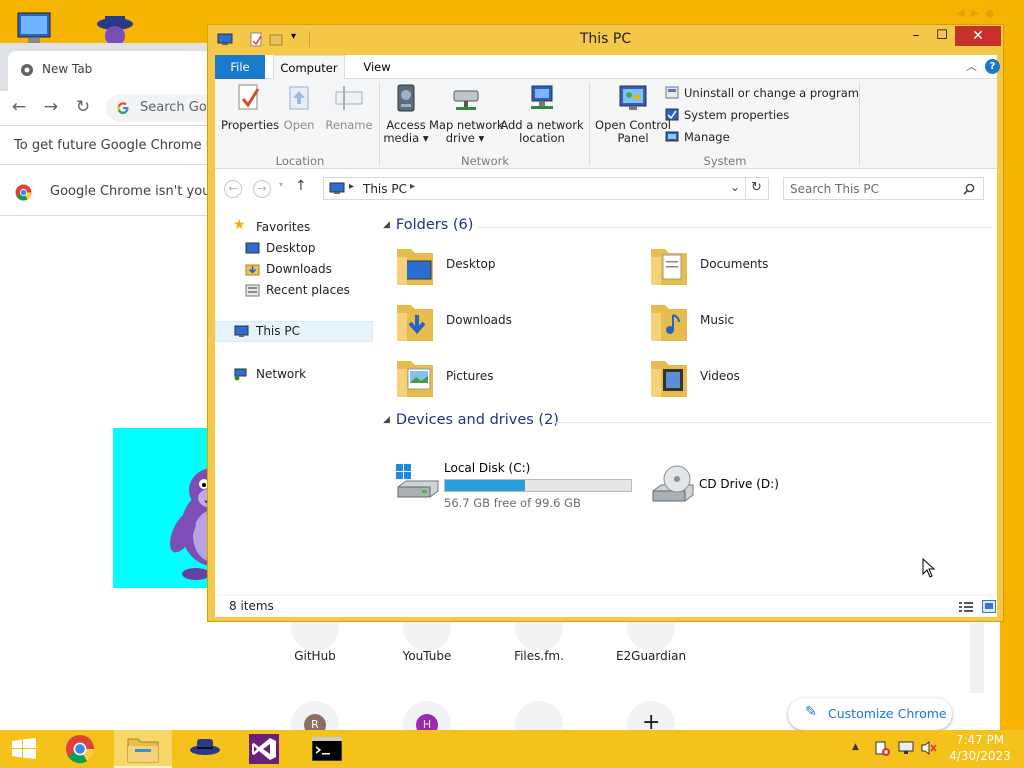 This screenshot has width=1024, height=768. What do you see at coordinates (916, 36) in the screenshot?
I see `minimize-button: –` at bounding box center [916, 36].